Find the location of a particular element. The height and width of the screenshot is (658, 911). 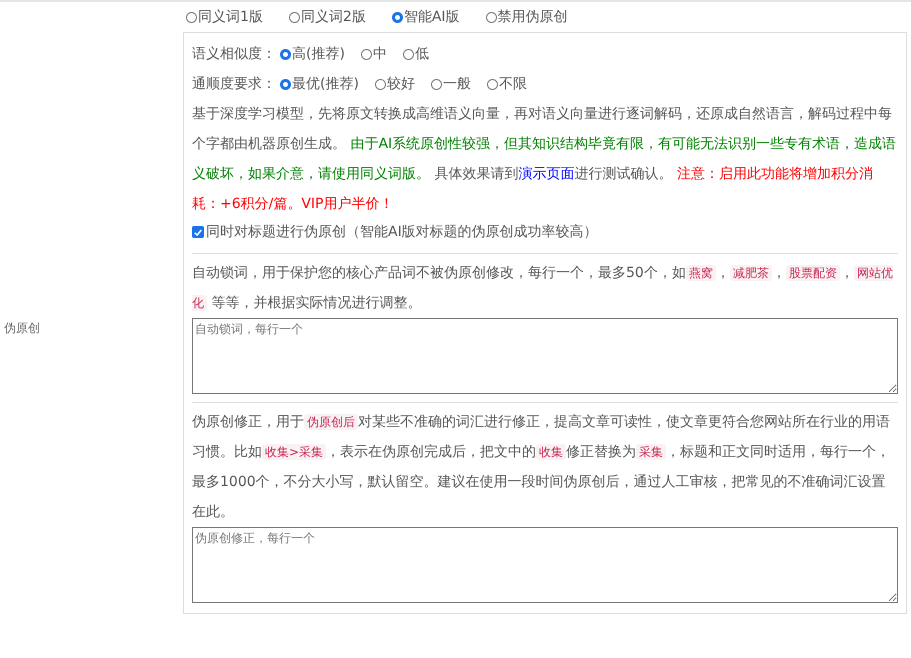

similarity-radio: 低 is located at coordinates (415, 54).